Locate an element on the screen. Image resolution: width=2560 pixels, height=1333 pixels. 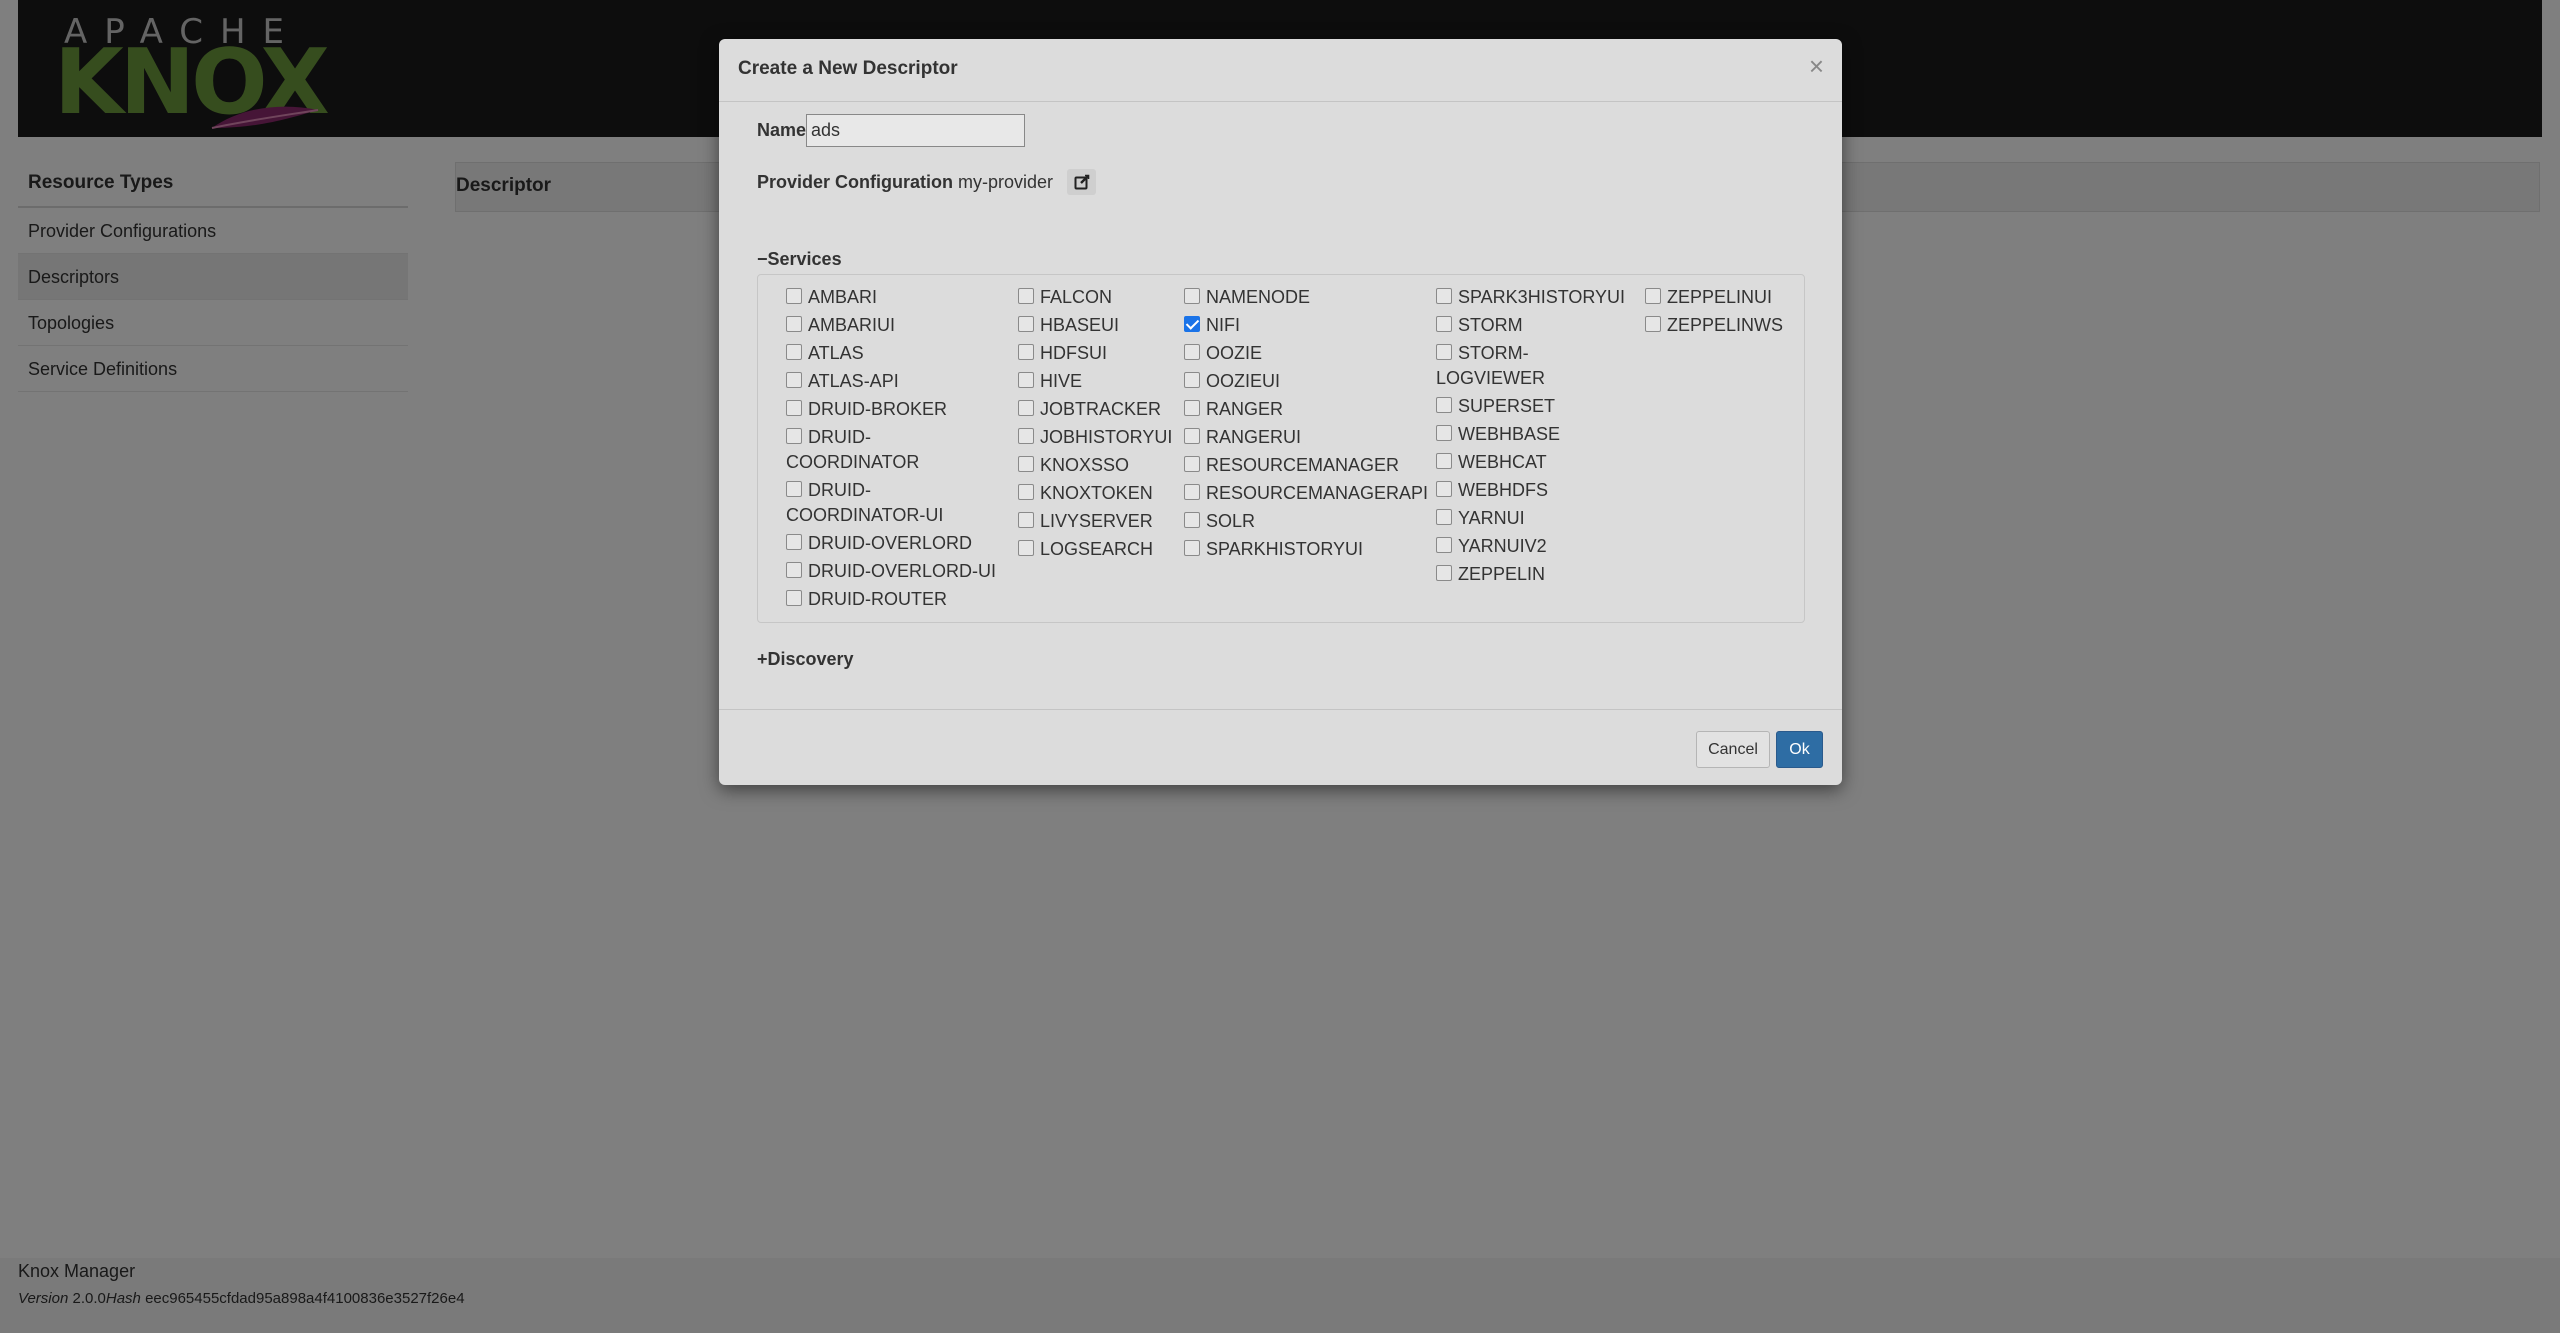
service-option: DRUID-OVERLORD-UI is located at coordinates (891, 571).